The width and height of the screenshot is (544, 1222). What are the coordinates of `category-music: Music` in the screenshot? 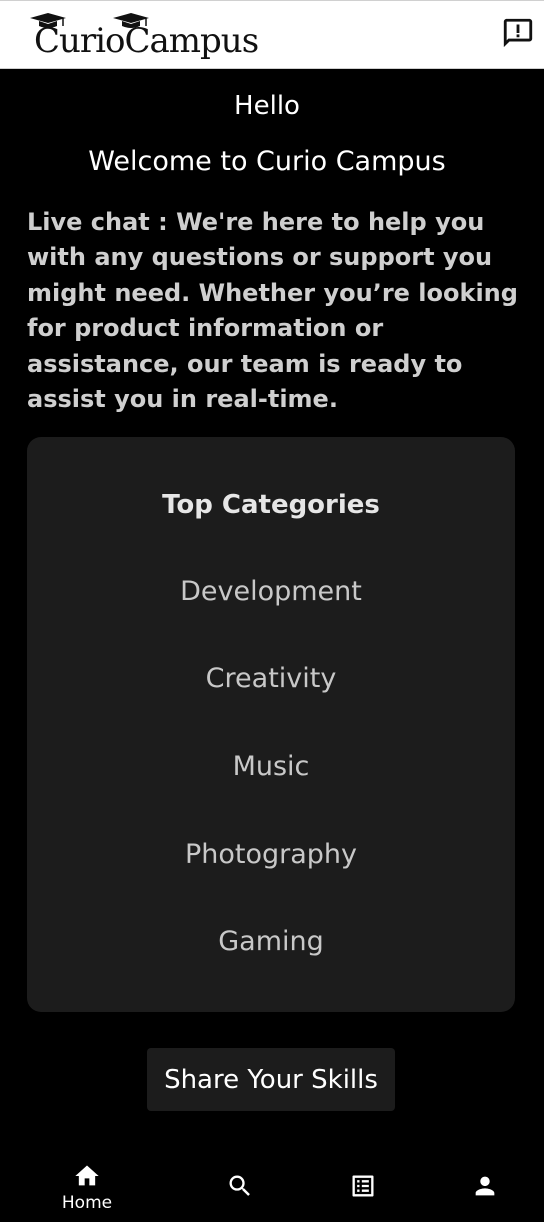 It's located at (271, 767).